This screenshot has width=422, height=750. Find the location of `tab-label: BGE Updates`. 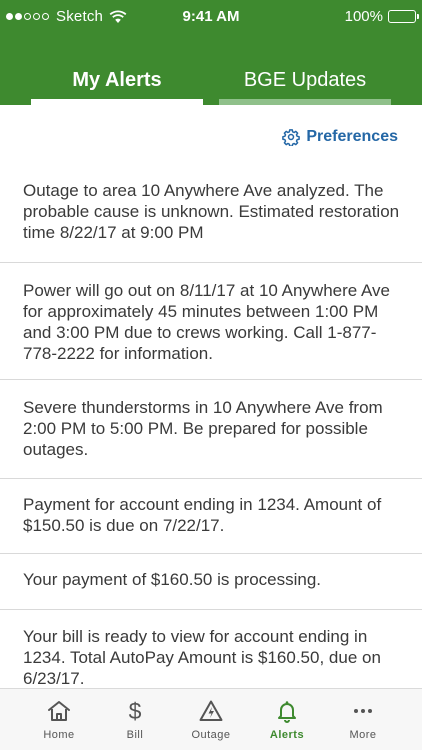

tab-label: BGE Updates is located at coordinates (305, 80).